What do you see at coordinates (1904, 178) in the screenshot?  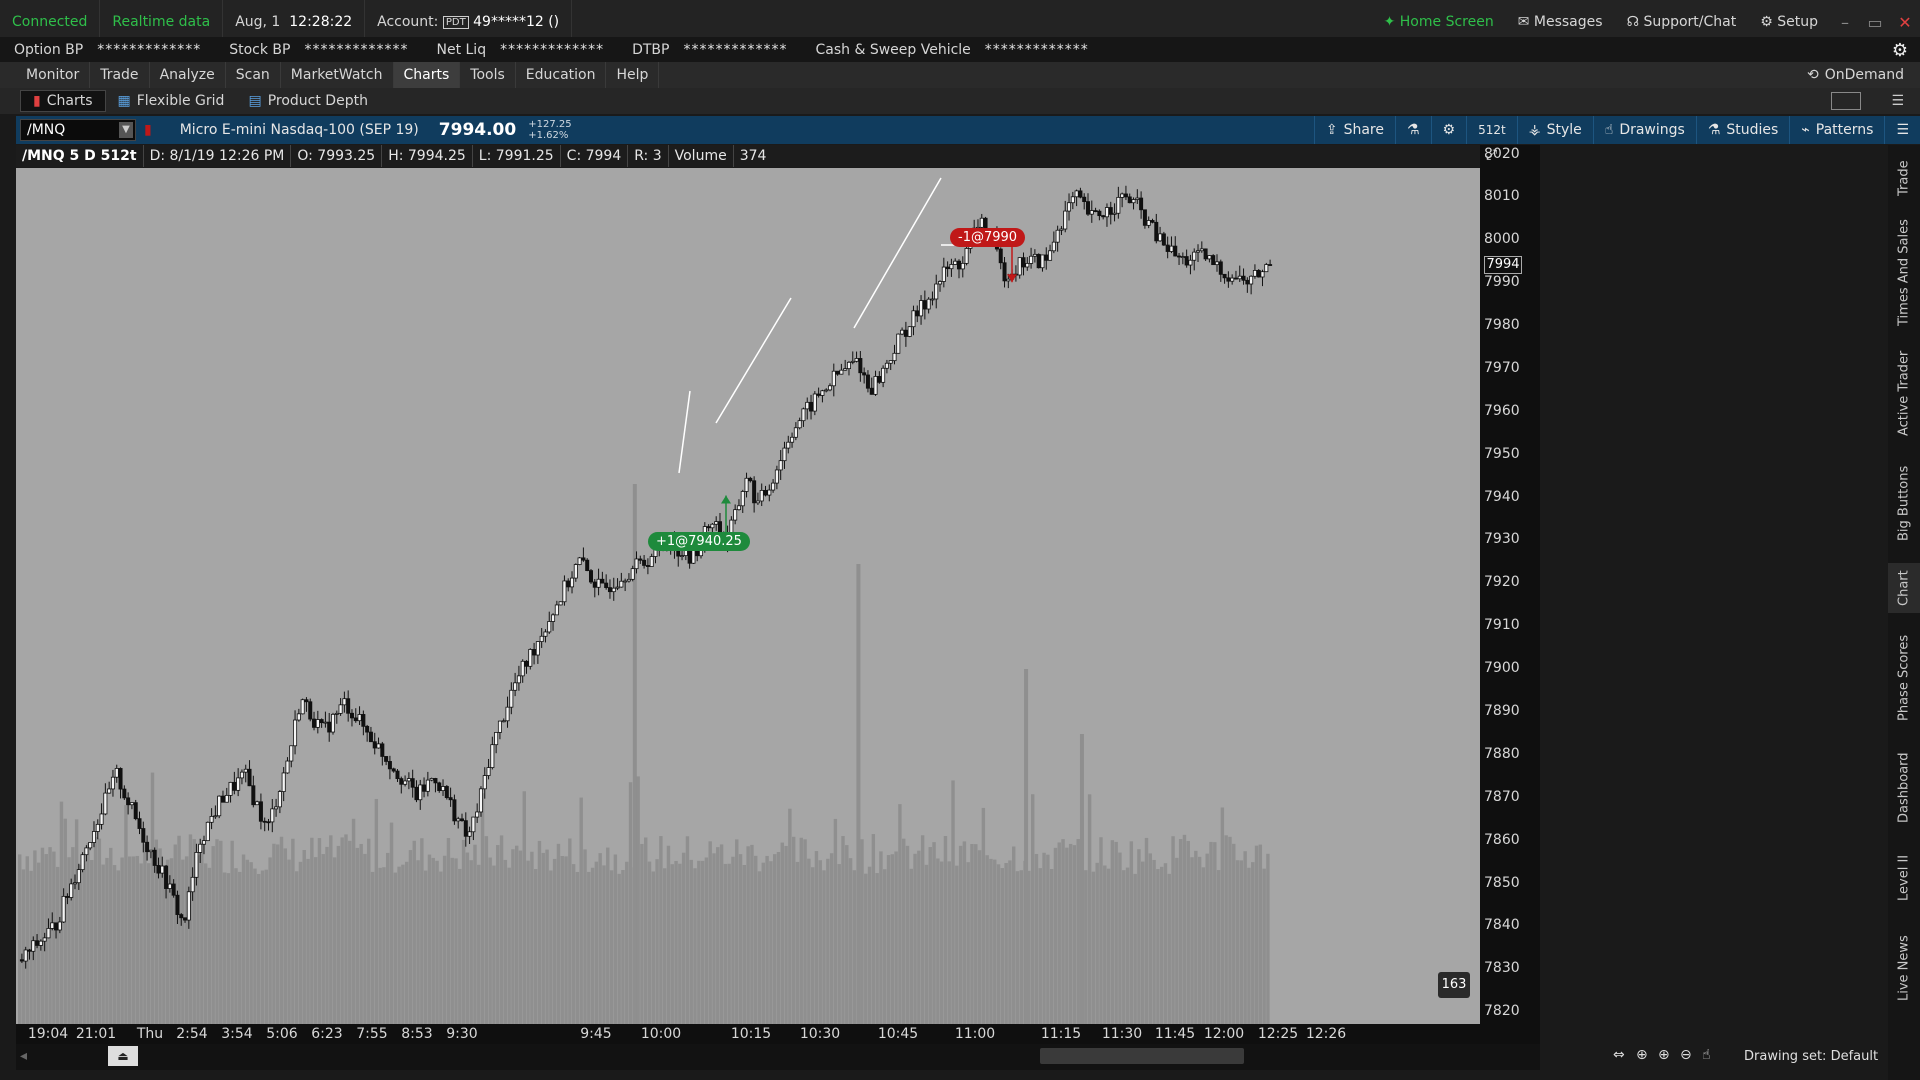 I see `rail-trade: Trade` at bounding box center [1904, 178].